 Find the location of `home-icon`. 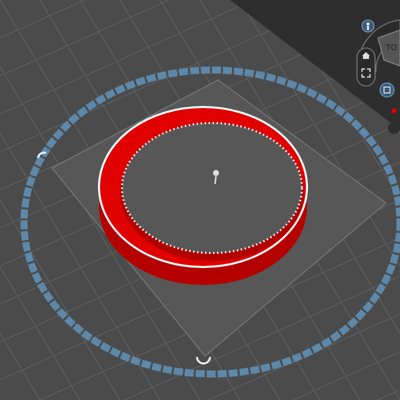

home-icon is located at coordinates (366, 55).